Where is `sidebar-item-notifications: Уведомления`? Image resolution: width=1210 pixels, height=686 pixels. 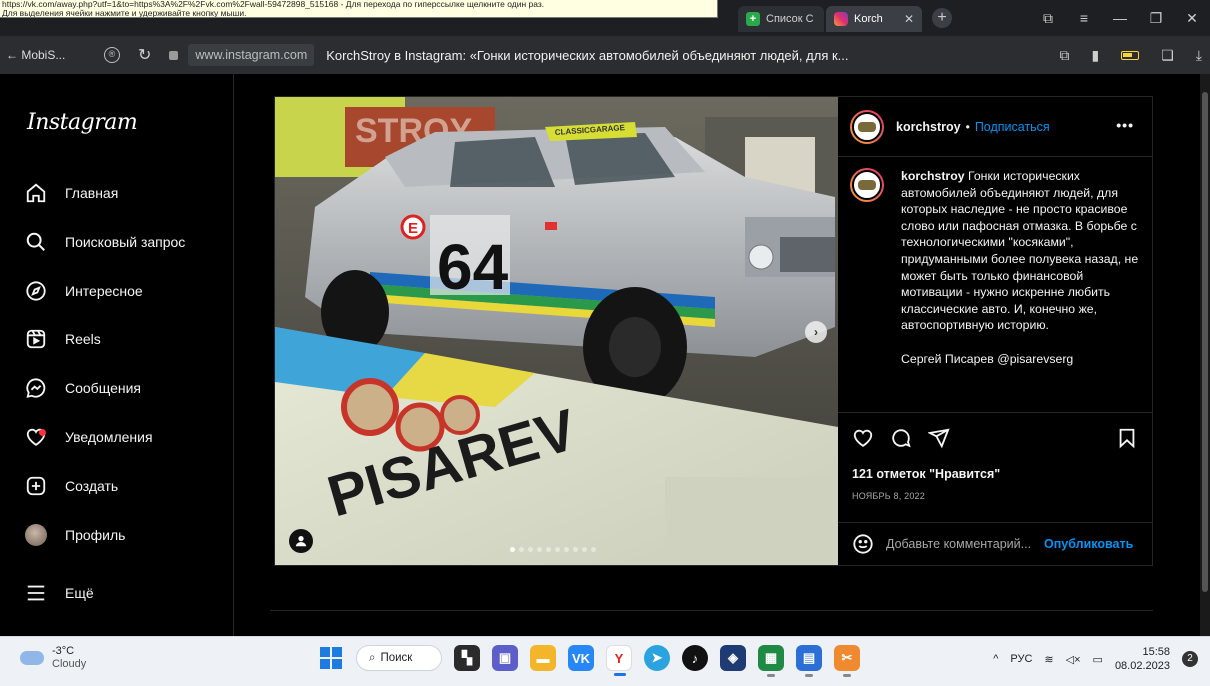 sidebar-item-notifications: Уведомления is located at coordinates (89, 437).